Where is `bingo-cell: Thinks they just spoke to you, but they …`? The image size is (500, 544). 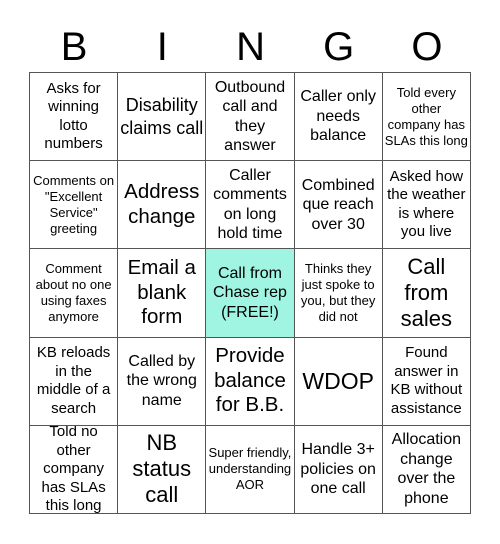
bingo-cell: Thinks they just spoke to you, but they … is located at coordinates (338, 293).